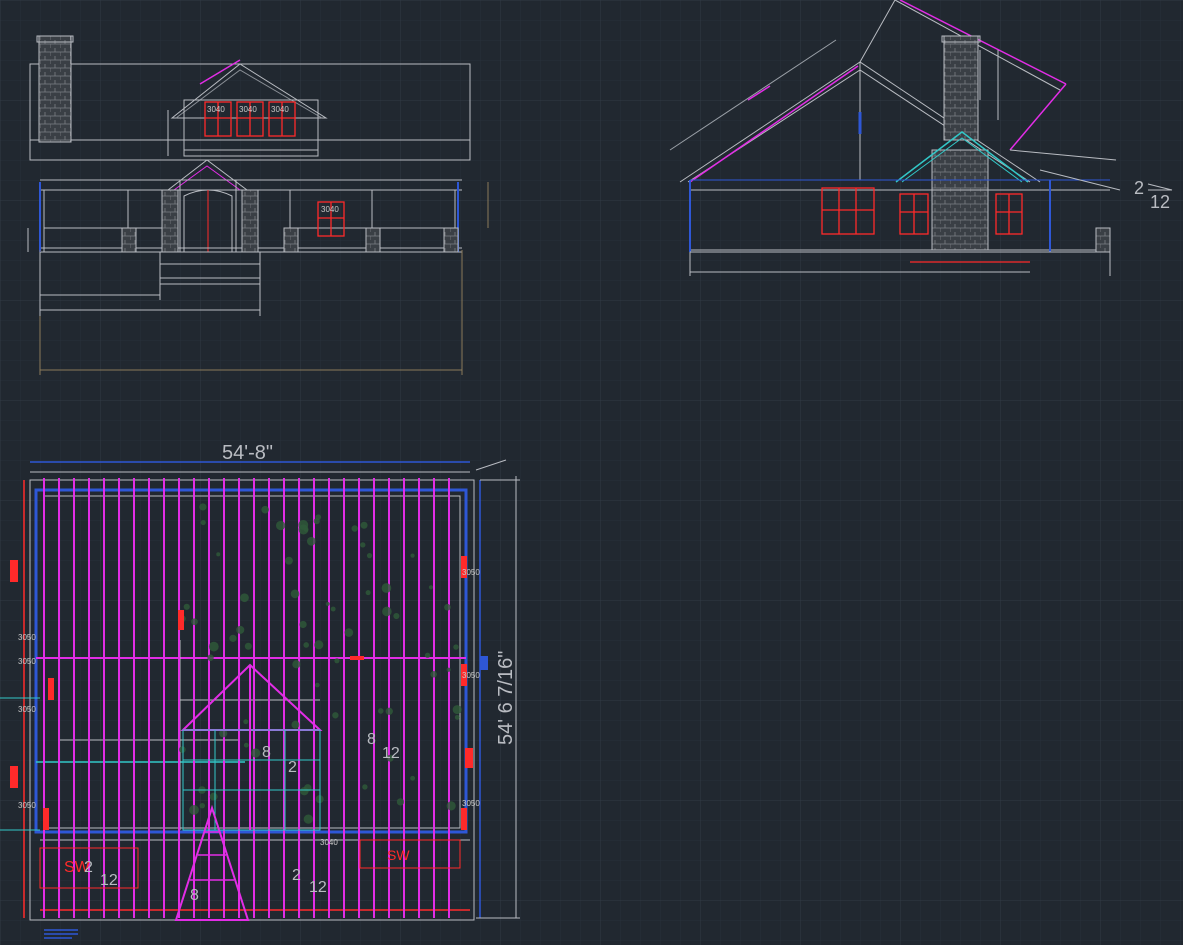  Describe the element at coordinates (391, 753) in the screenshot. I see `slope-run-plan-valley: 12` at that location.